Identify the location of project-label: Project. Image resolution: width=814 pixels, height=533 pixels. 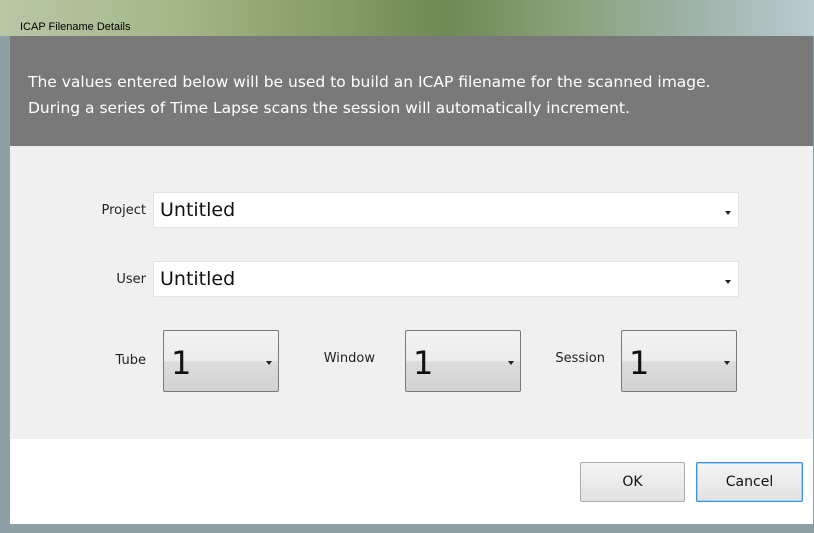
(123, 210).